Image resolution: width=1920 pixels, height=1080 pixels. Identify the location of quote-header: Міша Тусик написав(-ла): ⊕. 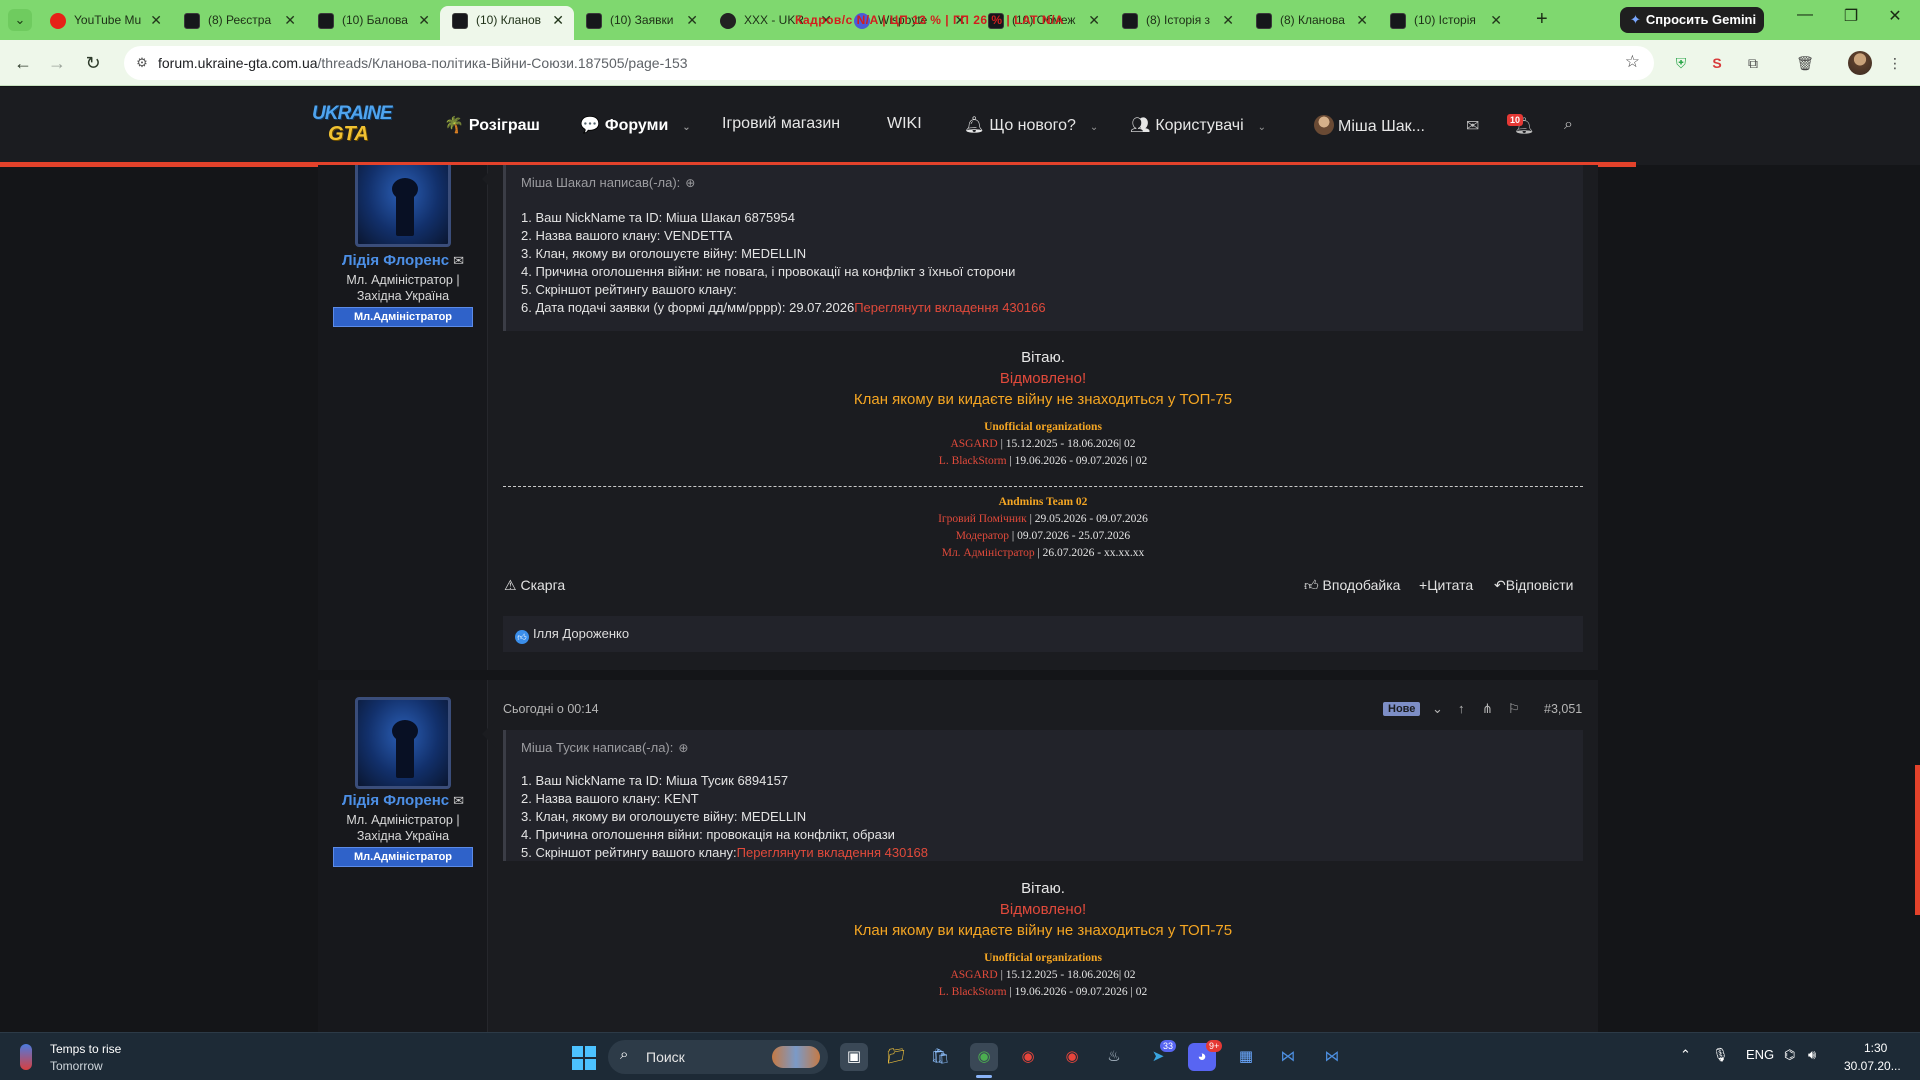
(604, 747).